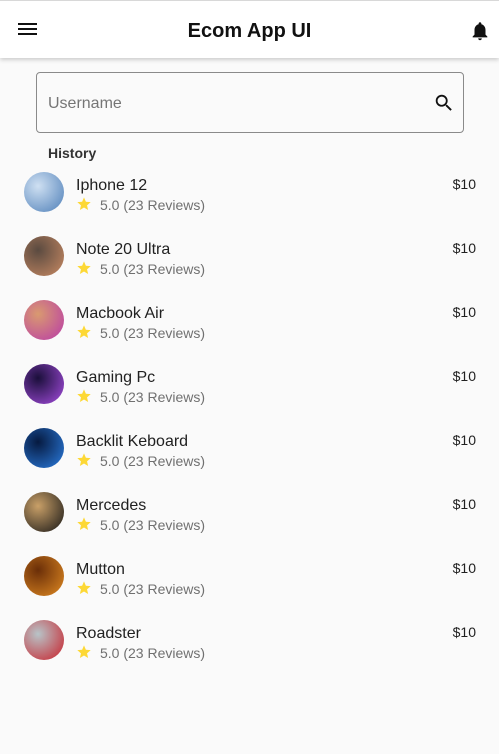 This screenshot has height=754, width=499. I want to click on list-item: Mercedes 5.0 (23 Reviews) $10, so click(249, 518).